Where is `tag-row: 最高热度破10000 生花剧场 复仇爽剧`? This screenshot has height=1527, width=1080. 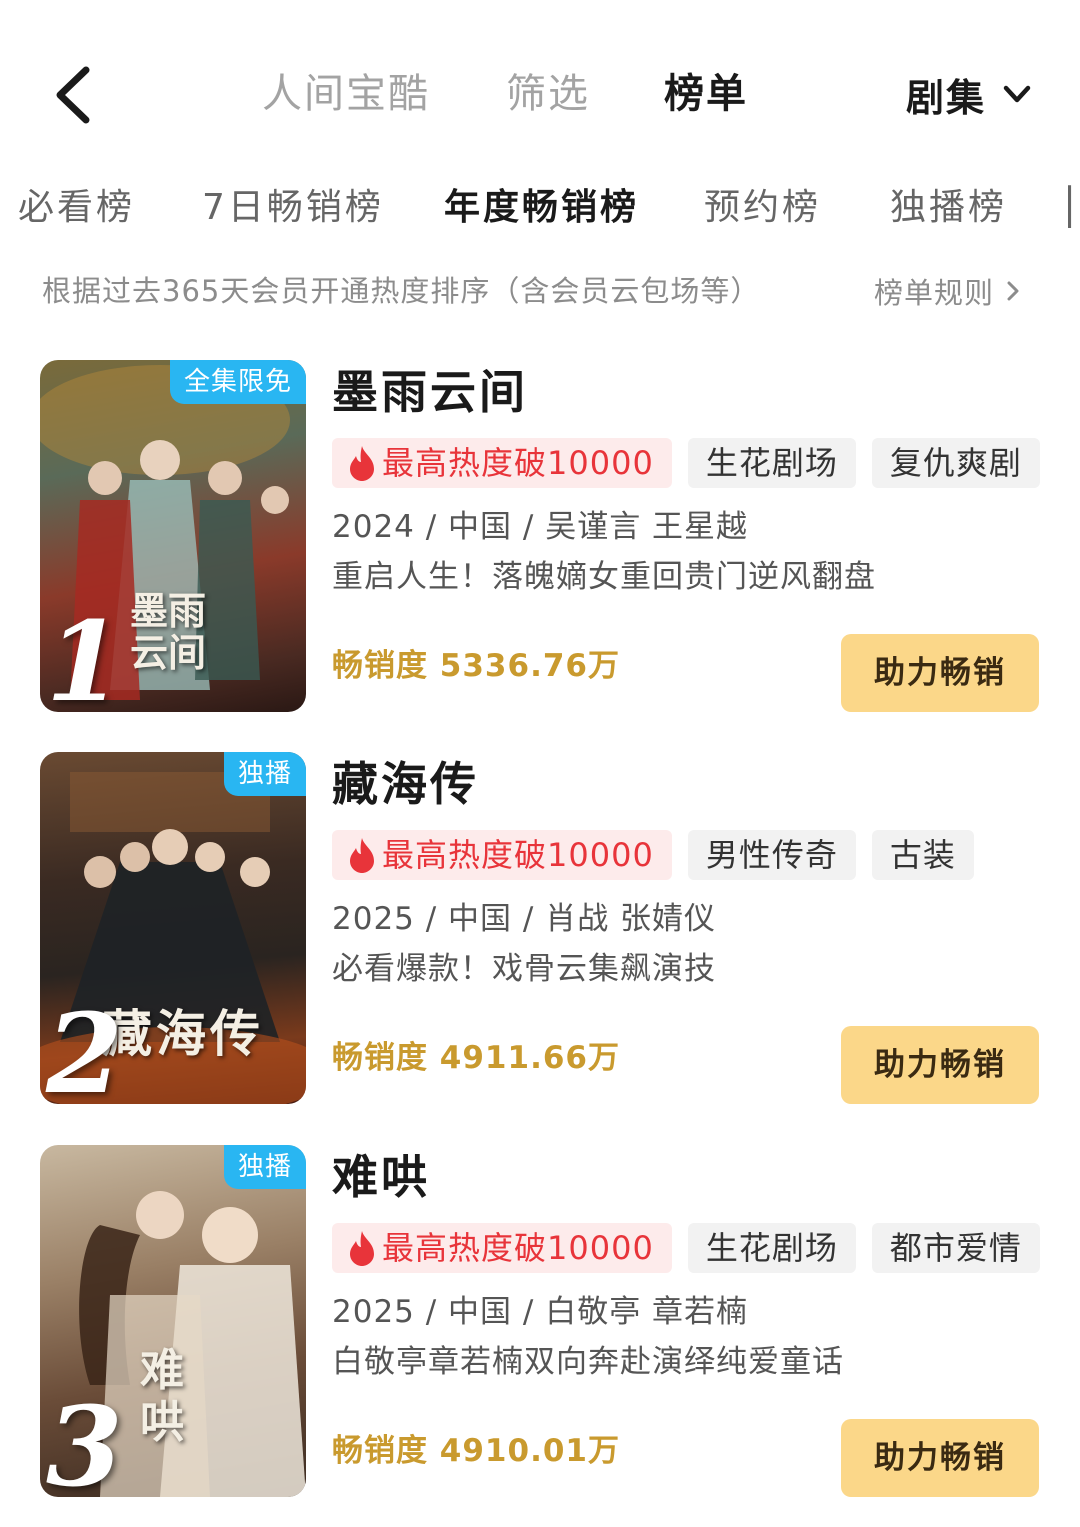
tag-row: 最高热度破10000 生花剧场 复仇爽剧 is located at coordinates (694, 463).